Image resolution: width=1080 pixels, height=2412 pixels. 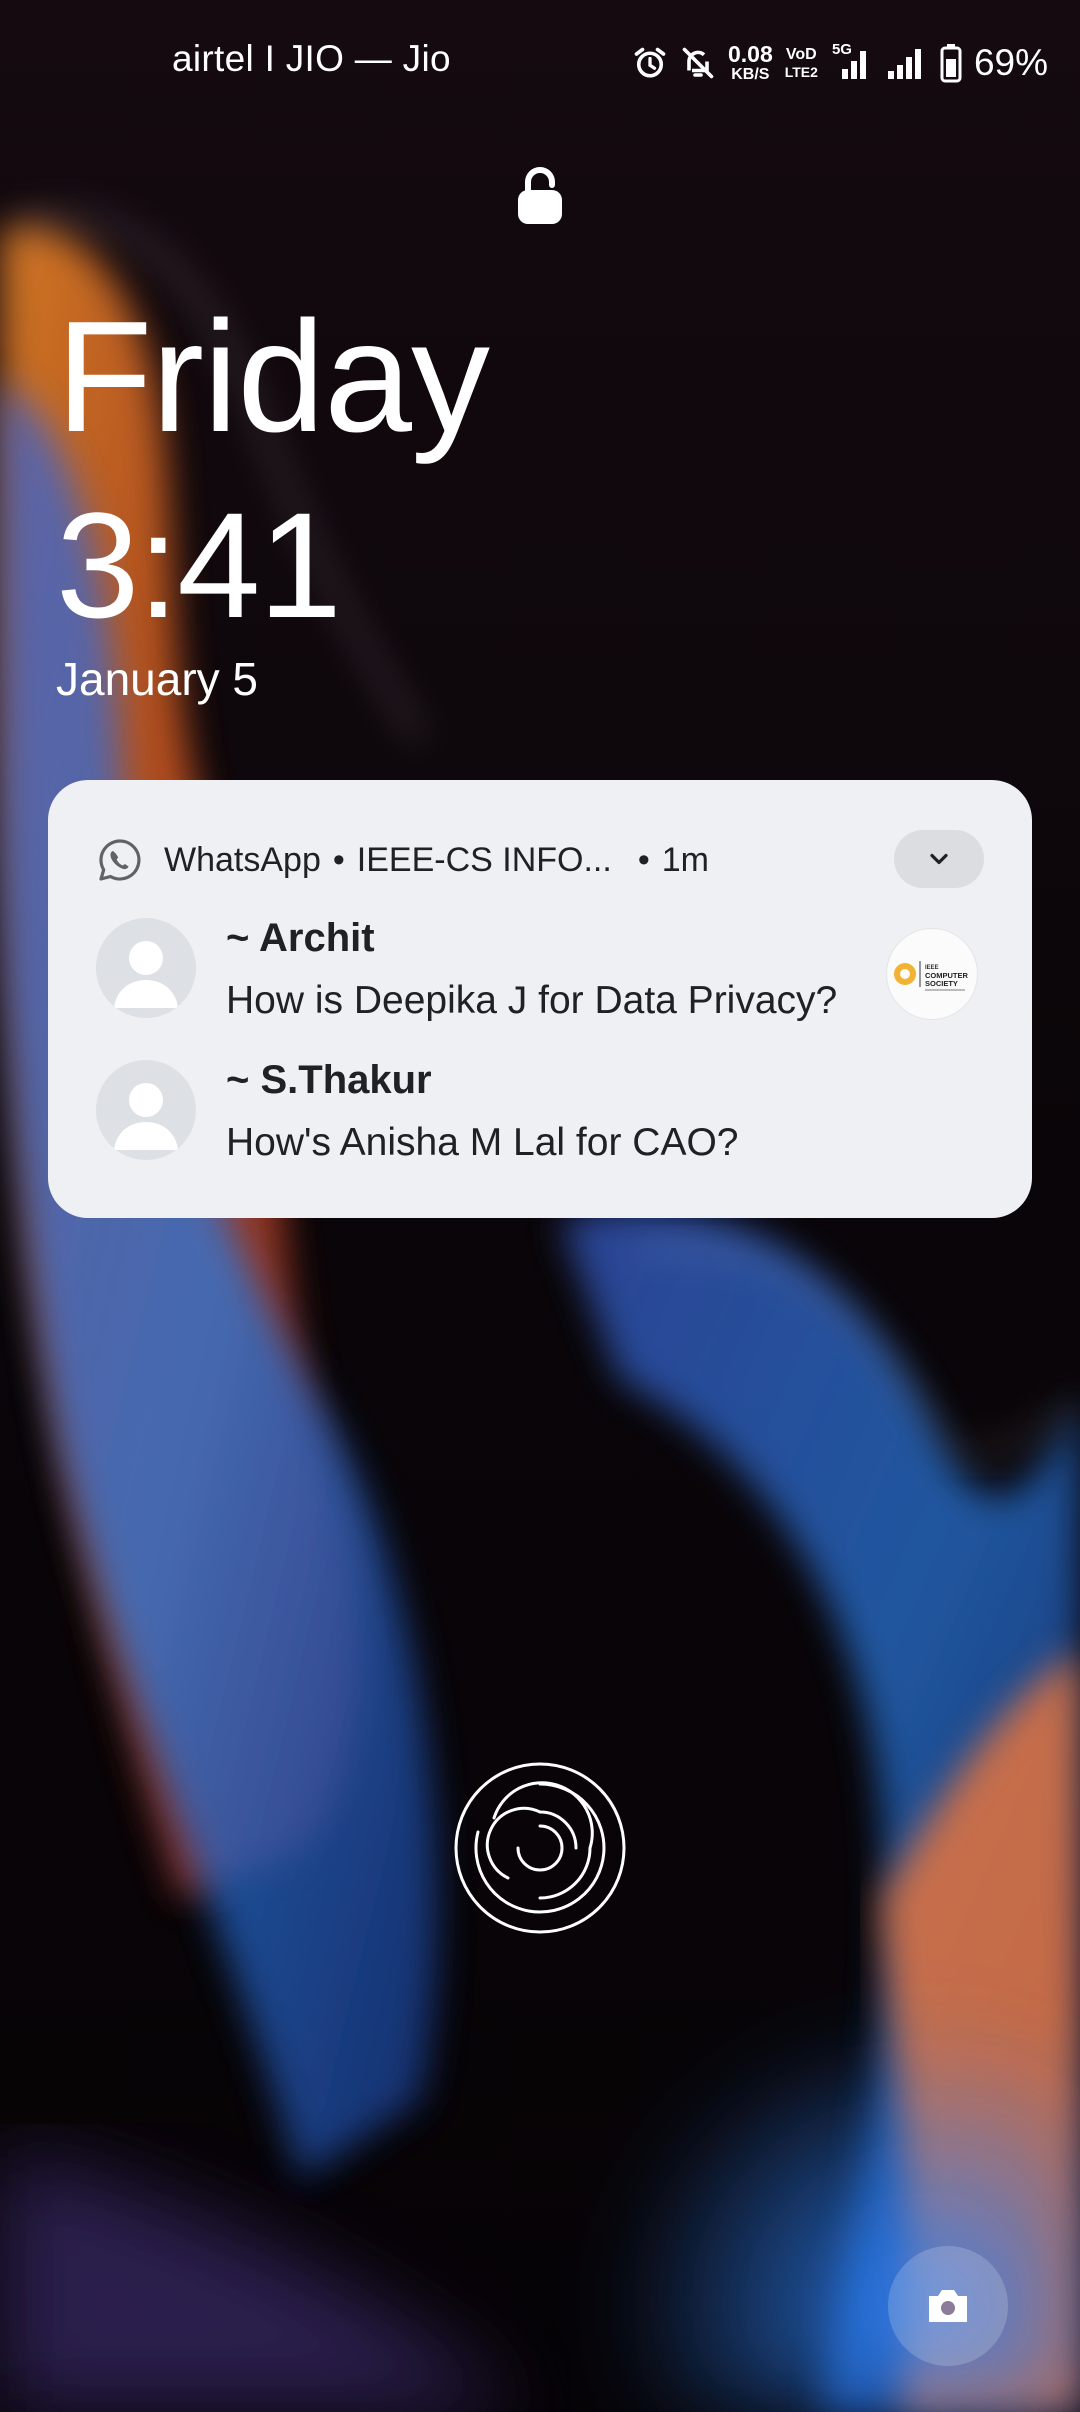 I want to click on notification-header: WhatsApp • IEEE-CS INFO... • 1m, so click(x=540, y=859).